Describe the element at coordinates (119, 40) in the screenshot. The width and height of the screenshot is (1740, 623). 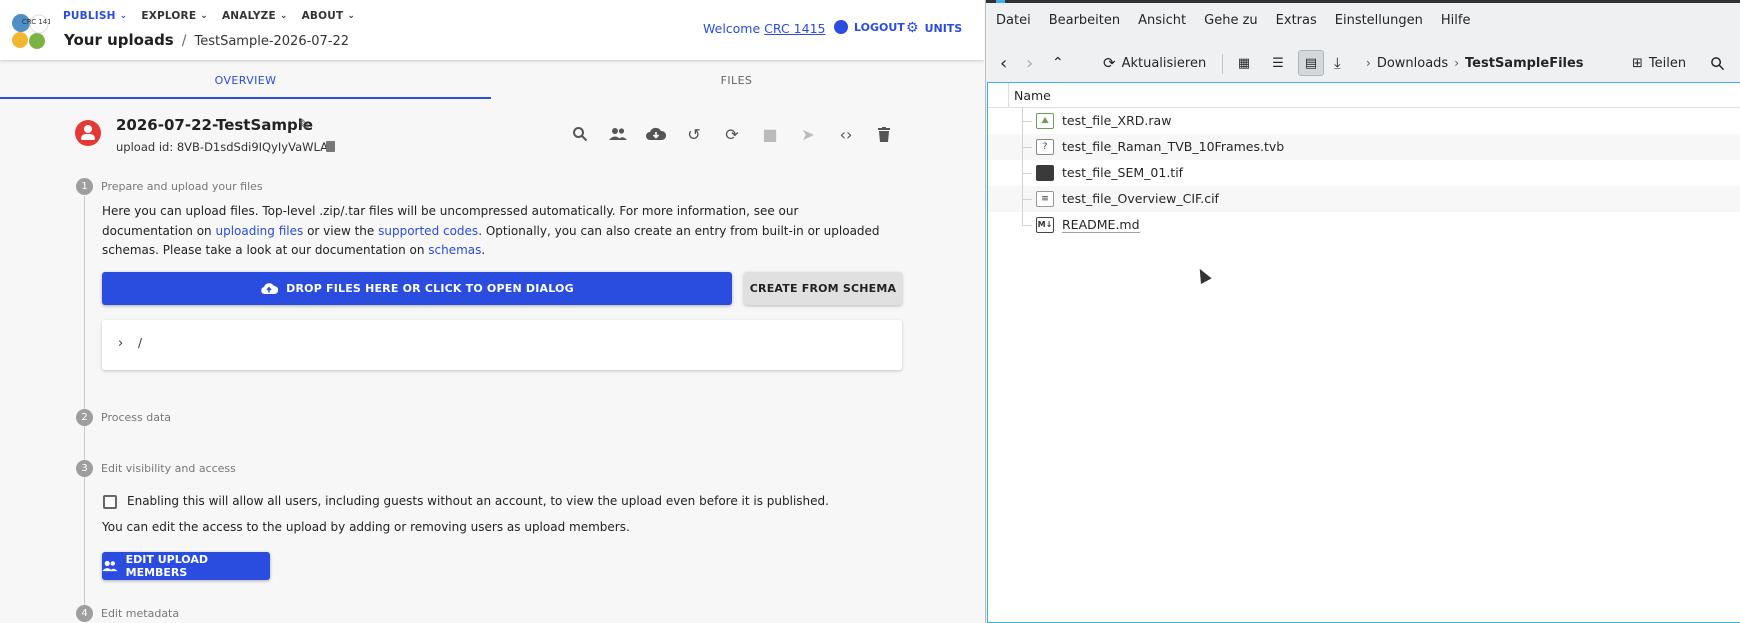
I see `page-title: Your uploads` at that location.